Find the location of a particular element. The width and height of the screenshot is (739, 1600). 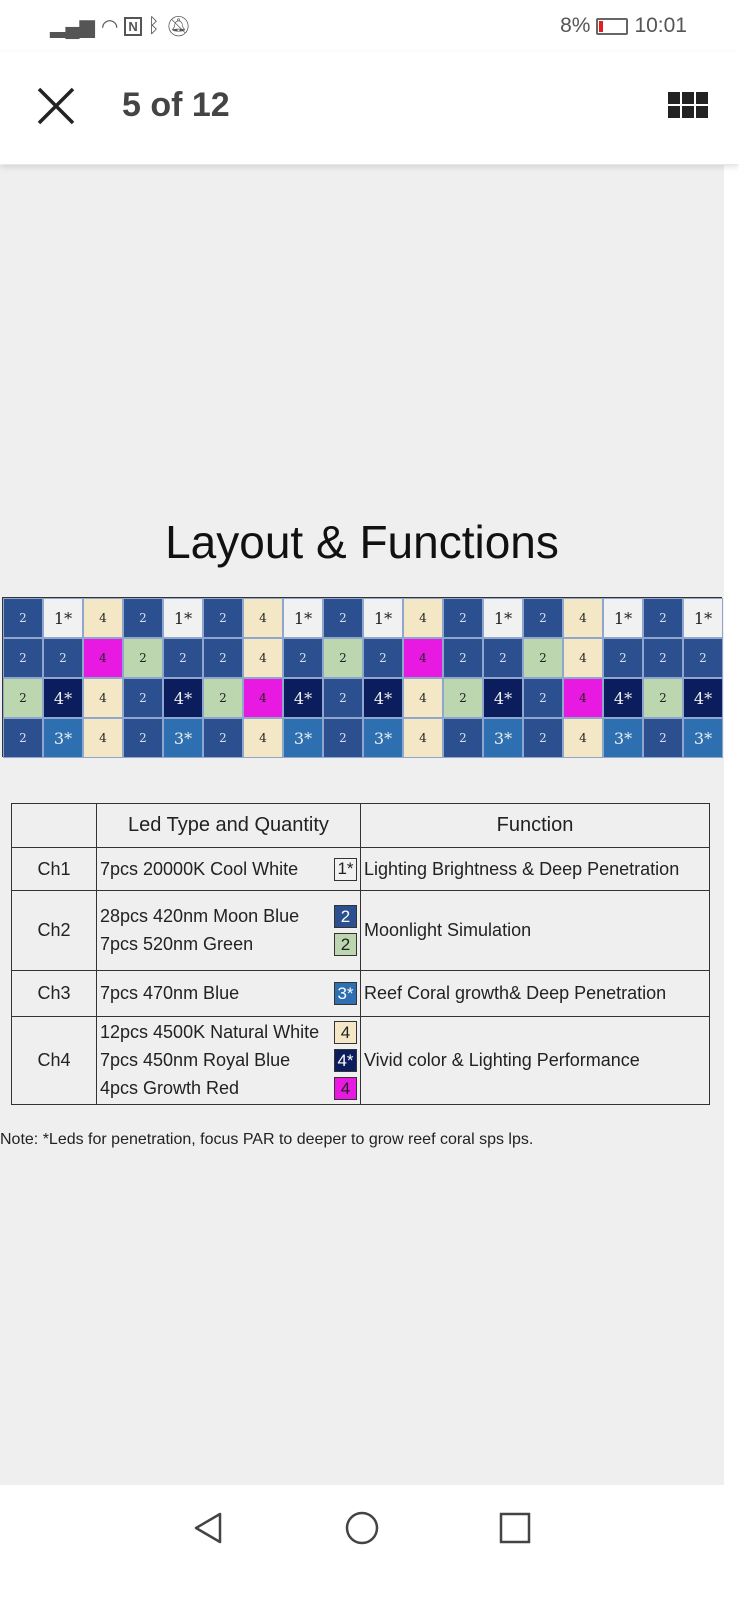

led-type-line: 4pcs Growth Red 4 is located at coordinates (228, 1089).